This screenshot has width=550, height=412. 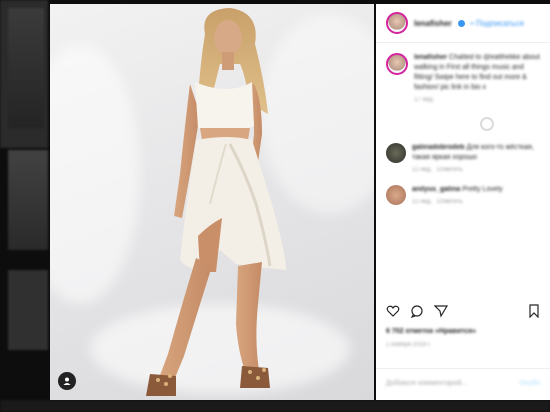 I want to click on comment-body: Pretty Lovely, so click(x=482, y=189).